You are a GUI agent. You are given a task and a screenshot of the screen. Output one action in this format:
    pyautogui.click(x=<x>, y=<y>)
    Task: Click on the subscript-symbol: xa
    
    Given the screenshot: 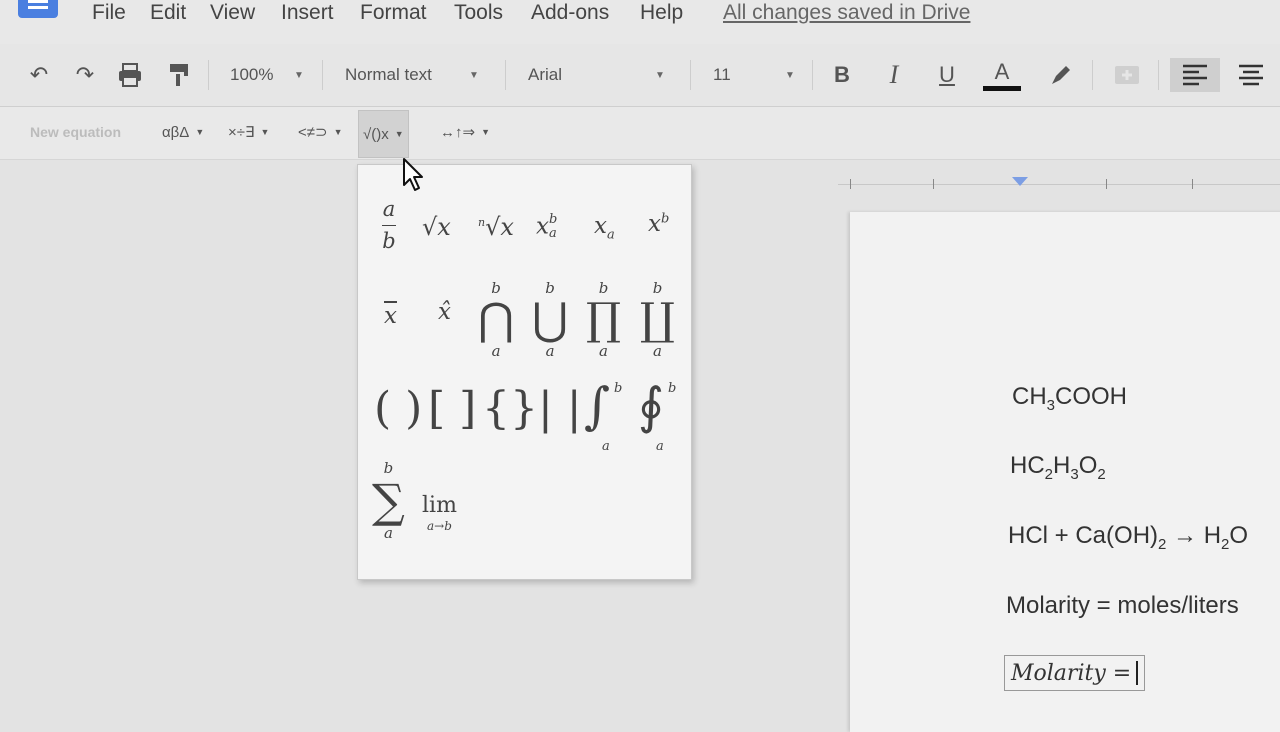 What is the action you would take?
    pyautogui.click(x=604, y=228)
    